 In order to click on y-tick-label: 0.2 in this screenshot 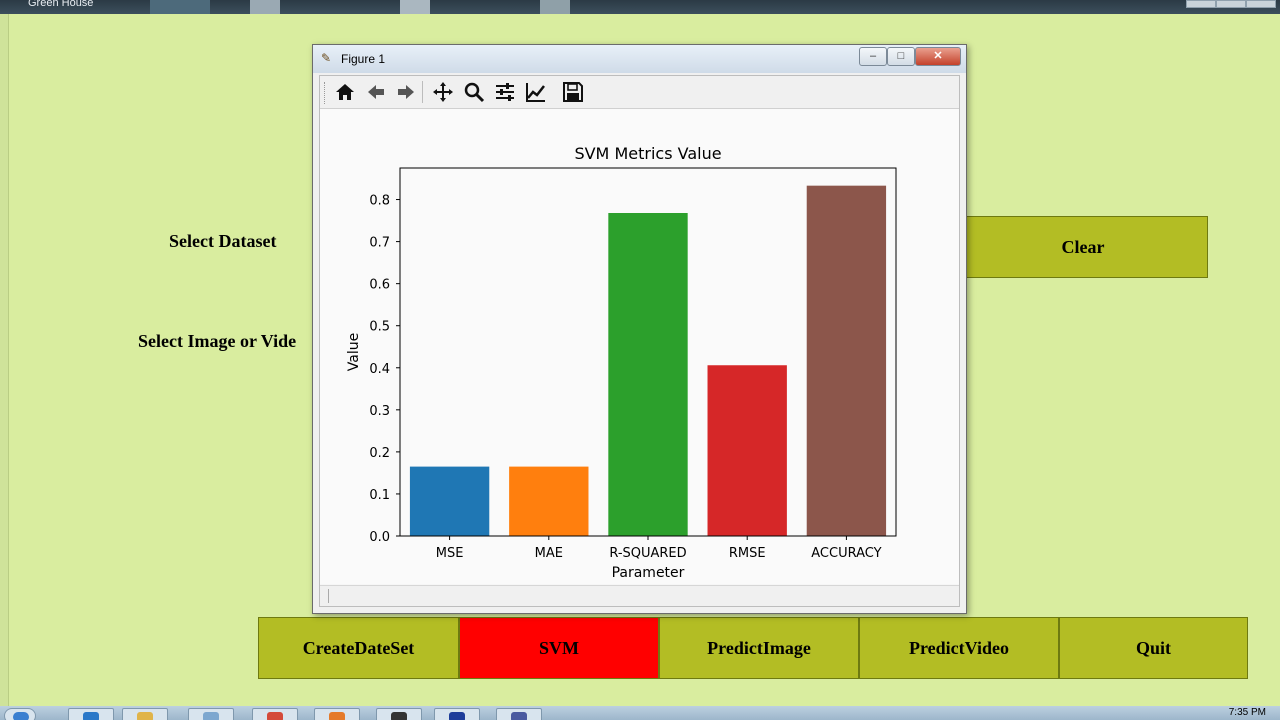, I will do `click(379, 453)`.